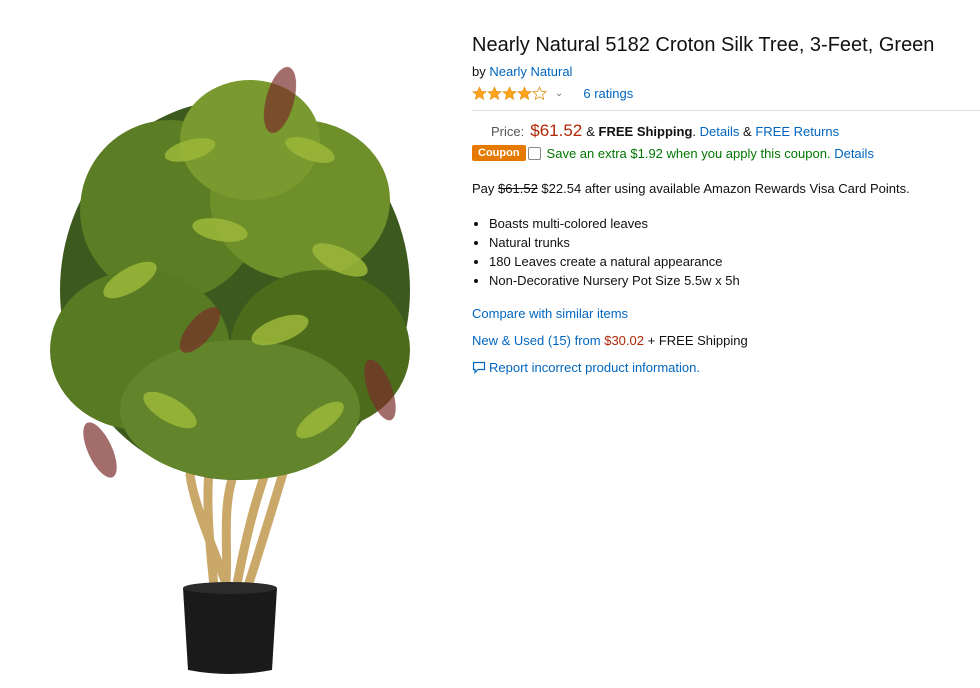  What do you see at coordinates (550, 313) in the screenshot?
I see `compare-link: Compare with similar items` at bounding box center [550, 313].